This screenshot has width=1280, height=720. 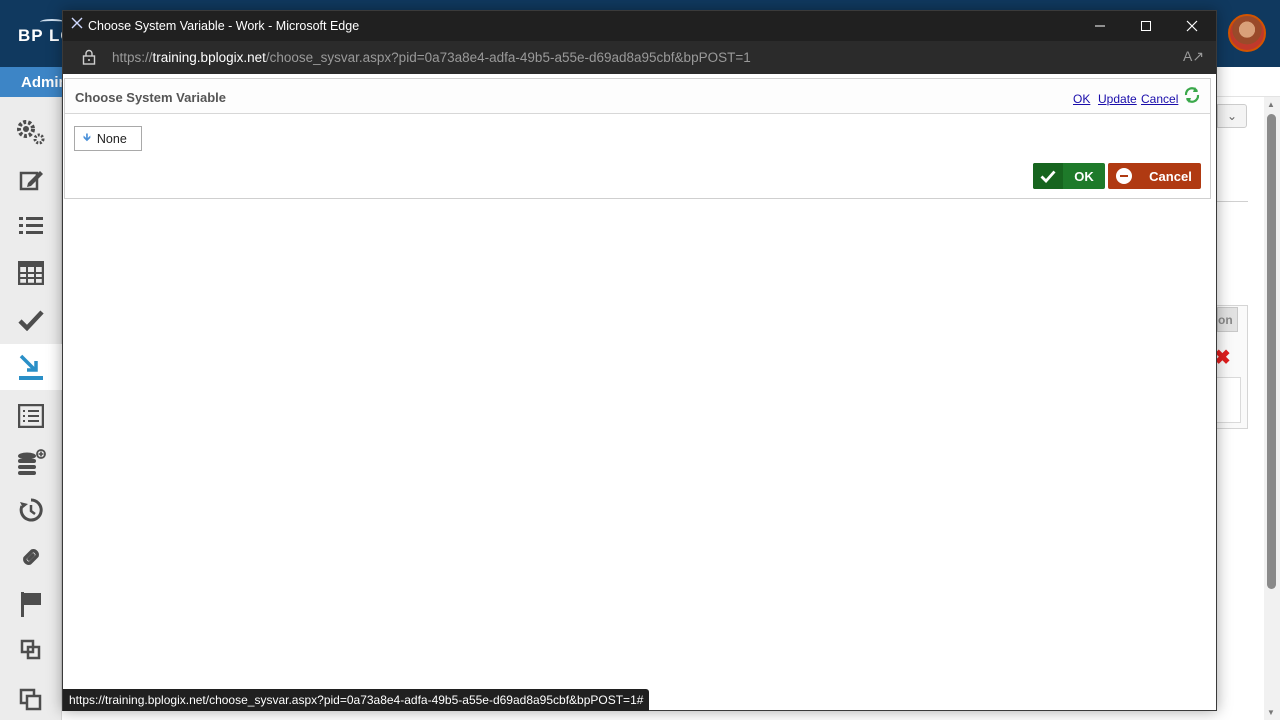 What do you see at coordinates (1192, 26) in the screenshot?
I see `close-icon` at bounding box center [1192, 26].